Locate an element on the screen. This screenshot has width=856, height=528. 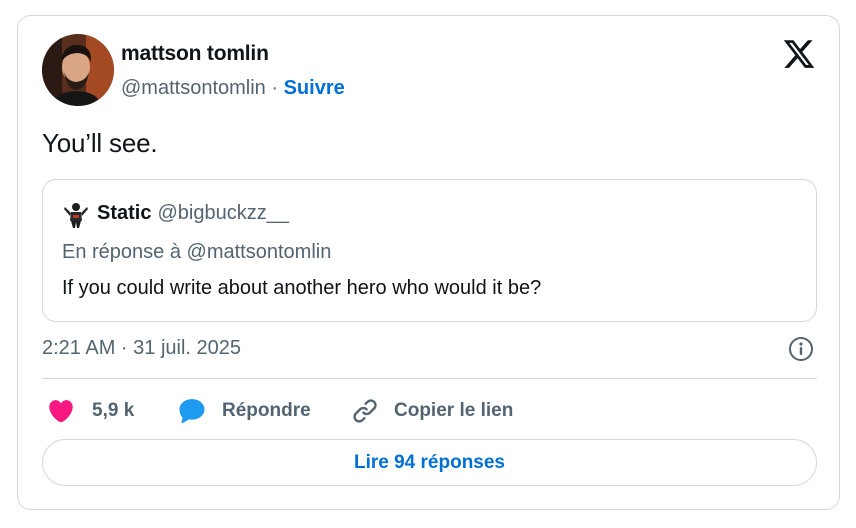
quoted-author-avatar is located at coordinates (76, 215).